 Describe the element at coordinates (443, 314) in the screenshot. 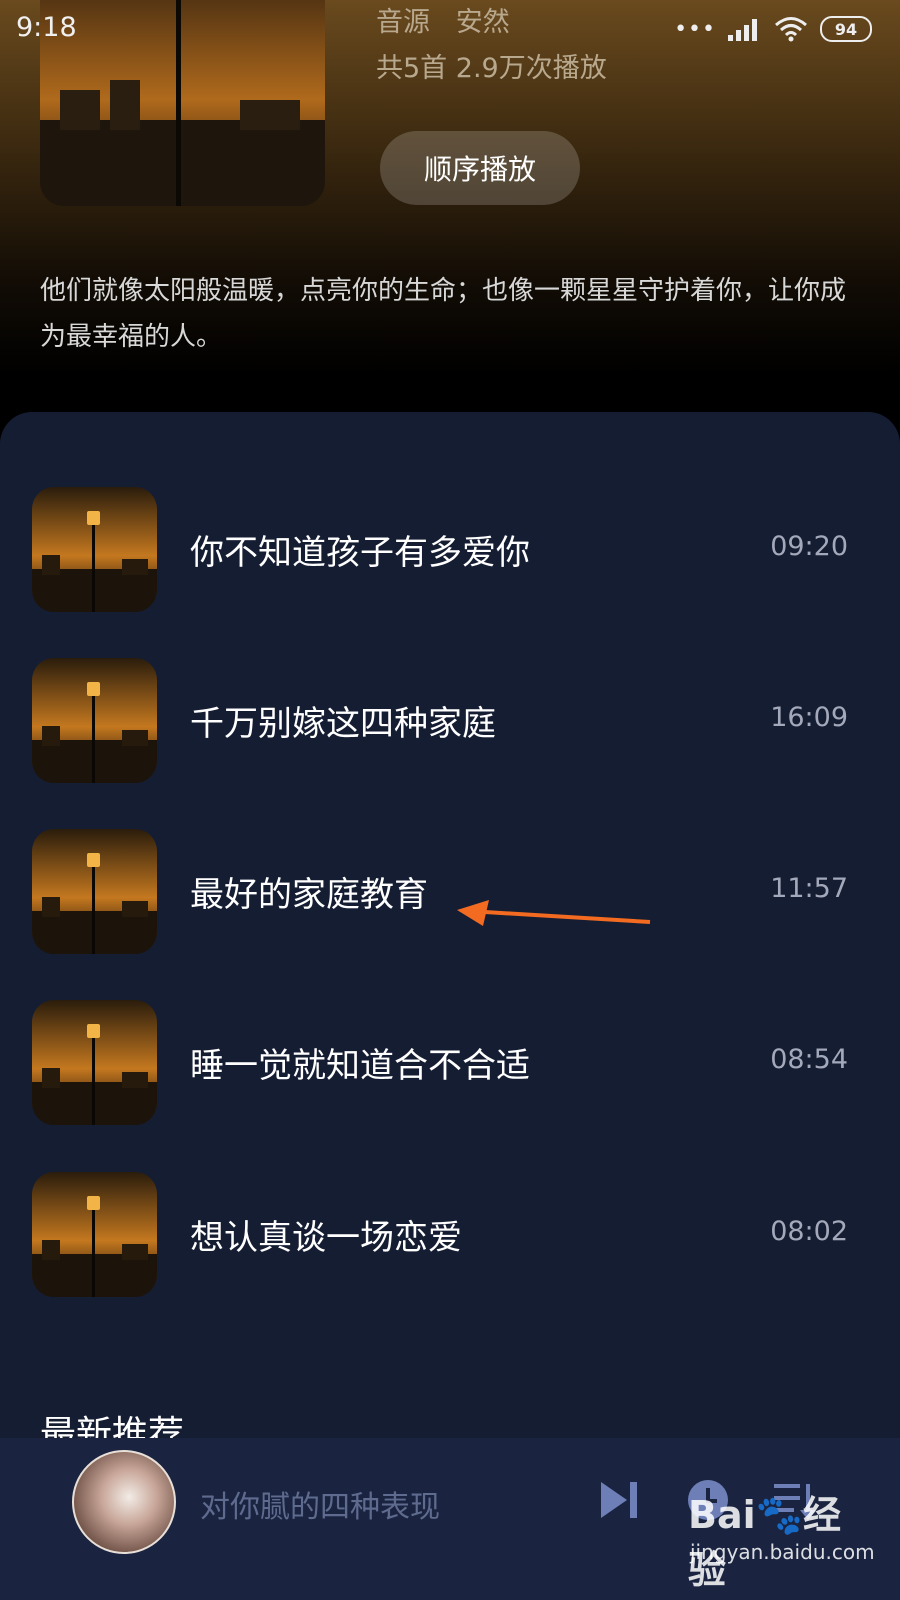

I see `album-description: 他们就像太阳般温暖，点亮你的生命；也像一颗星星守护着你，让你成为最幸福的人。` at that location.